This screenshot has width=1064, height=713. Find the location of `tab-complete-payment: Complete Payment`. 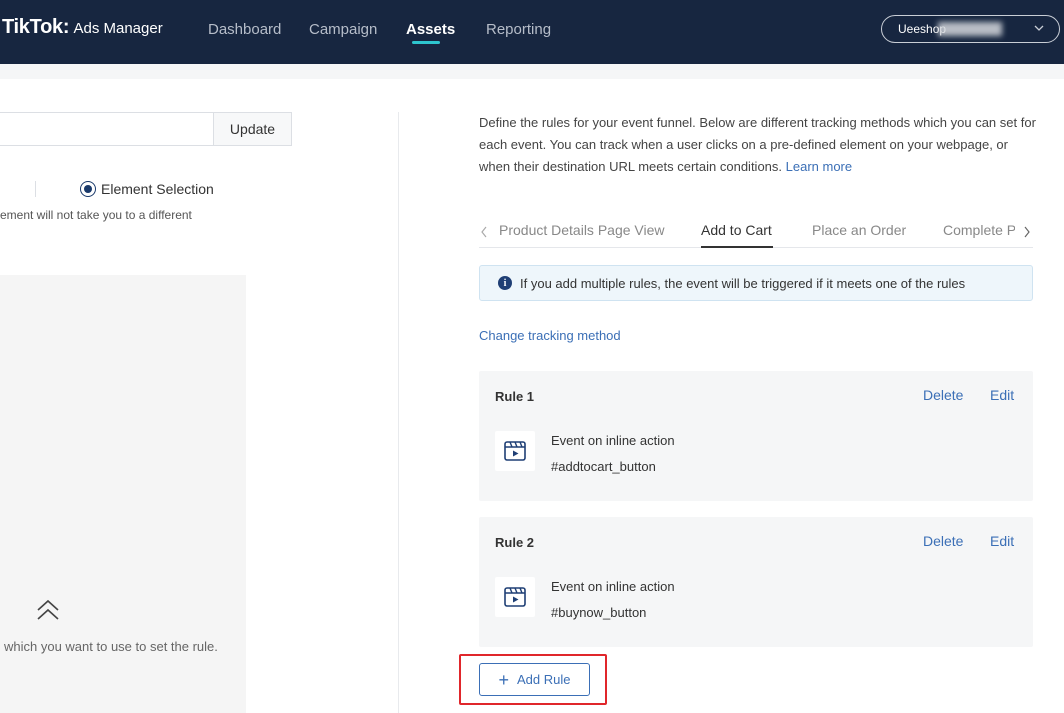

tab-complete-payment: Complete Payment is located at coordinates (979, 230).